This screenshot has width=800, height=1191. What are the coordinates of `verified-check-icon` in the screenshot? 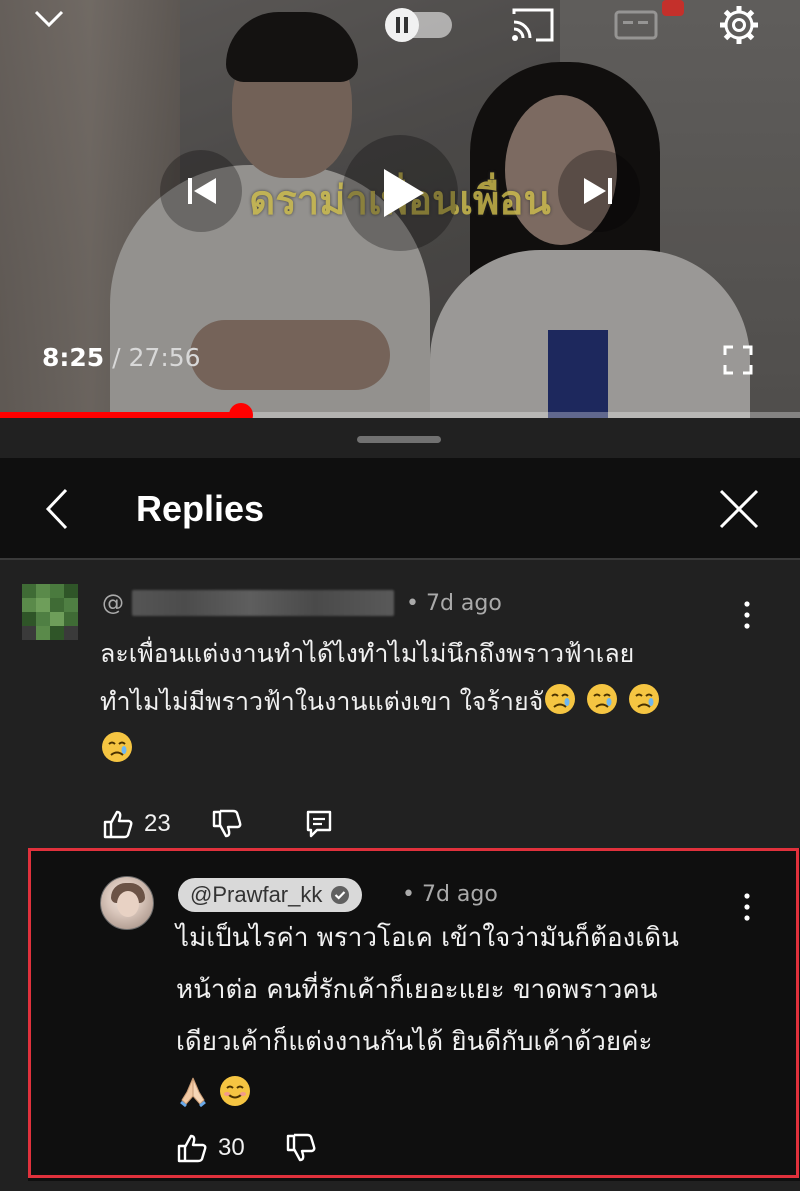 It's located at (340, 895).